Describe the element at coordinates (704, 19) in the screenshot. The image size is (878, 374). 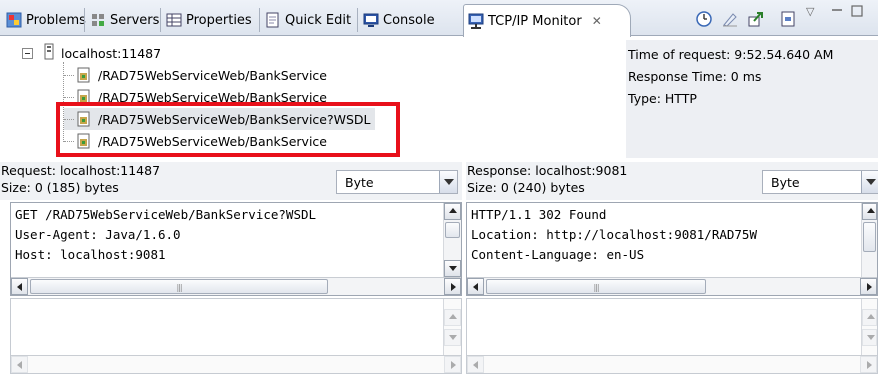
I see `clock-icon` at that location.